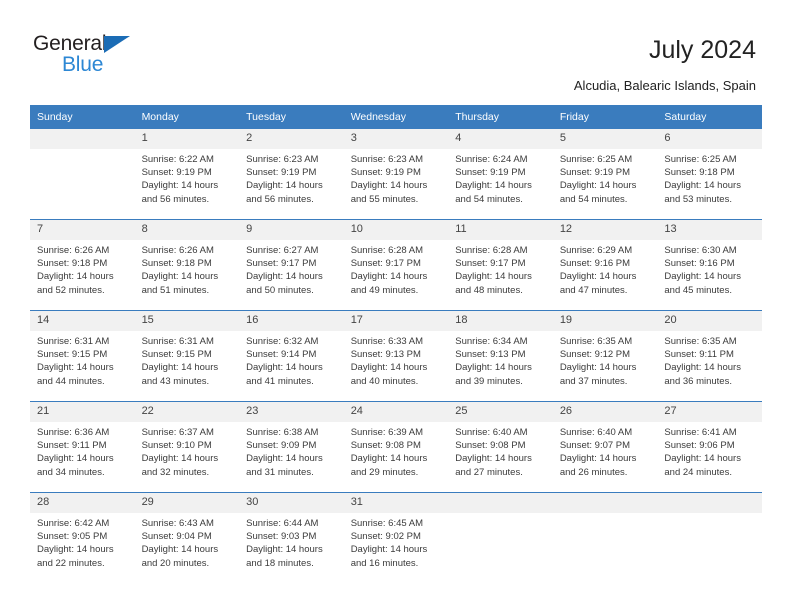 This screenshot has height=612, width=792. What do you see at coordinates (396, 412) in the screenshot?
I see `day-number: 24` at bounding box center [396, 412].